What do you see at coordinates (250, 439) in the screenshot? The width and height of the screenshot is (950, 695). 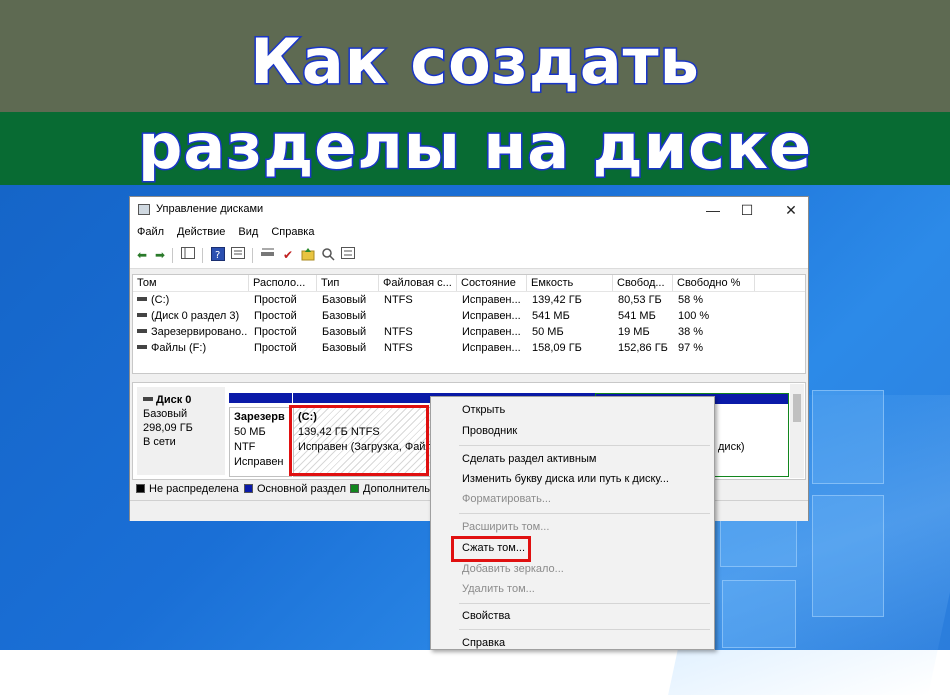 I see `partition-size: 50 МБ NTF` at bounding box center [250, 439].